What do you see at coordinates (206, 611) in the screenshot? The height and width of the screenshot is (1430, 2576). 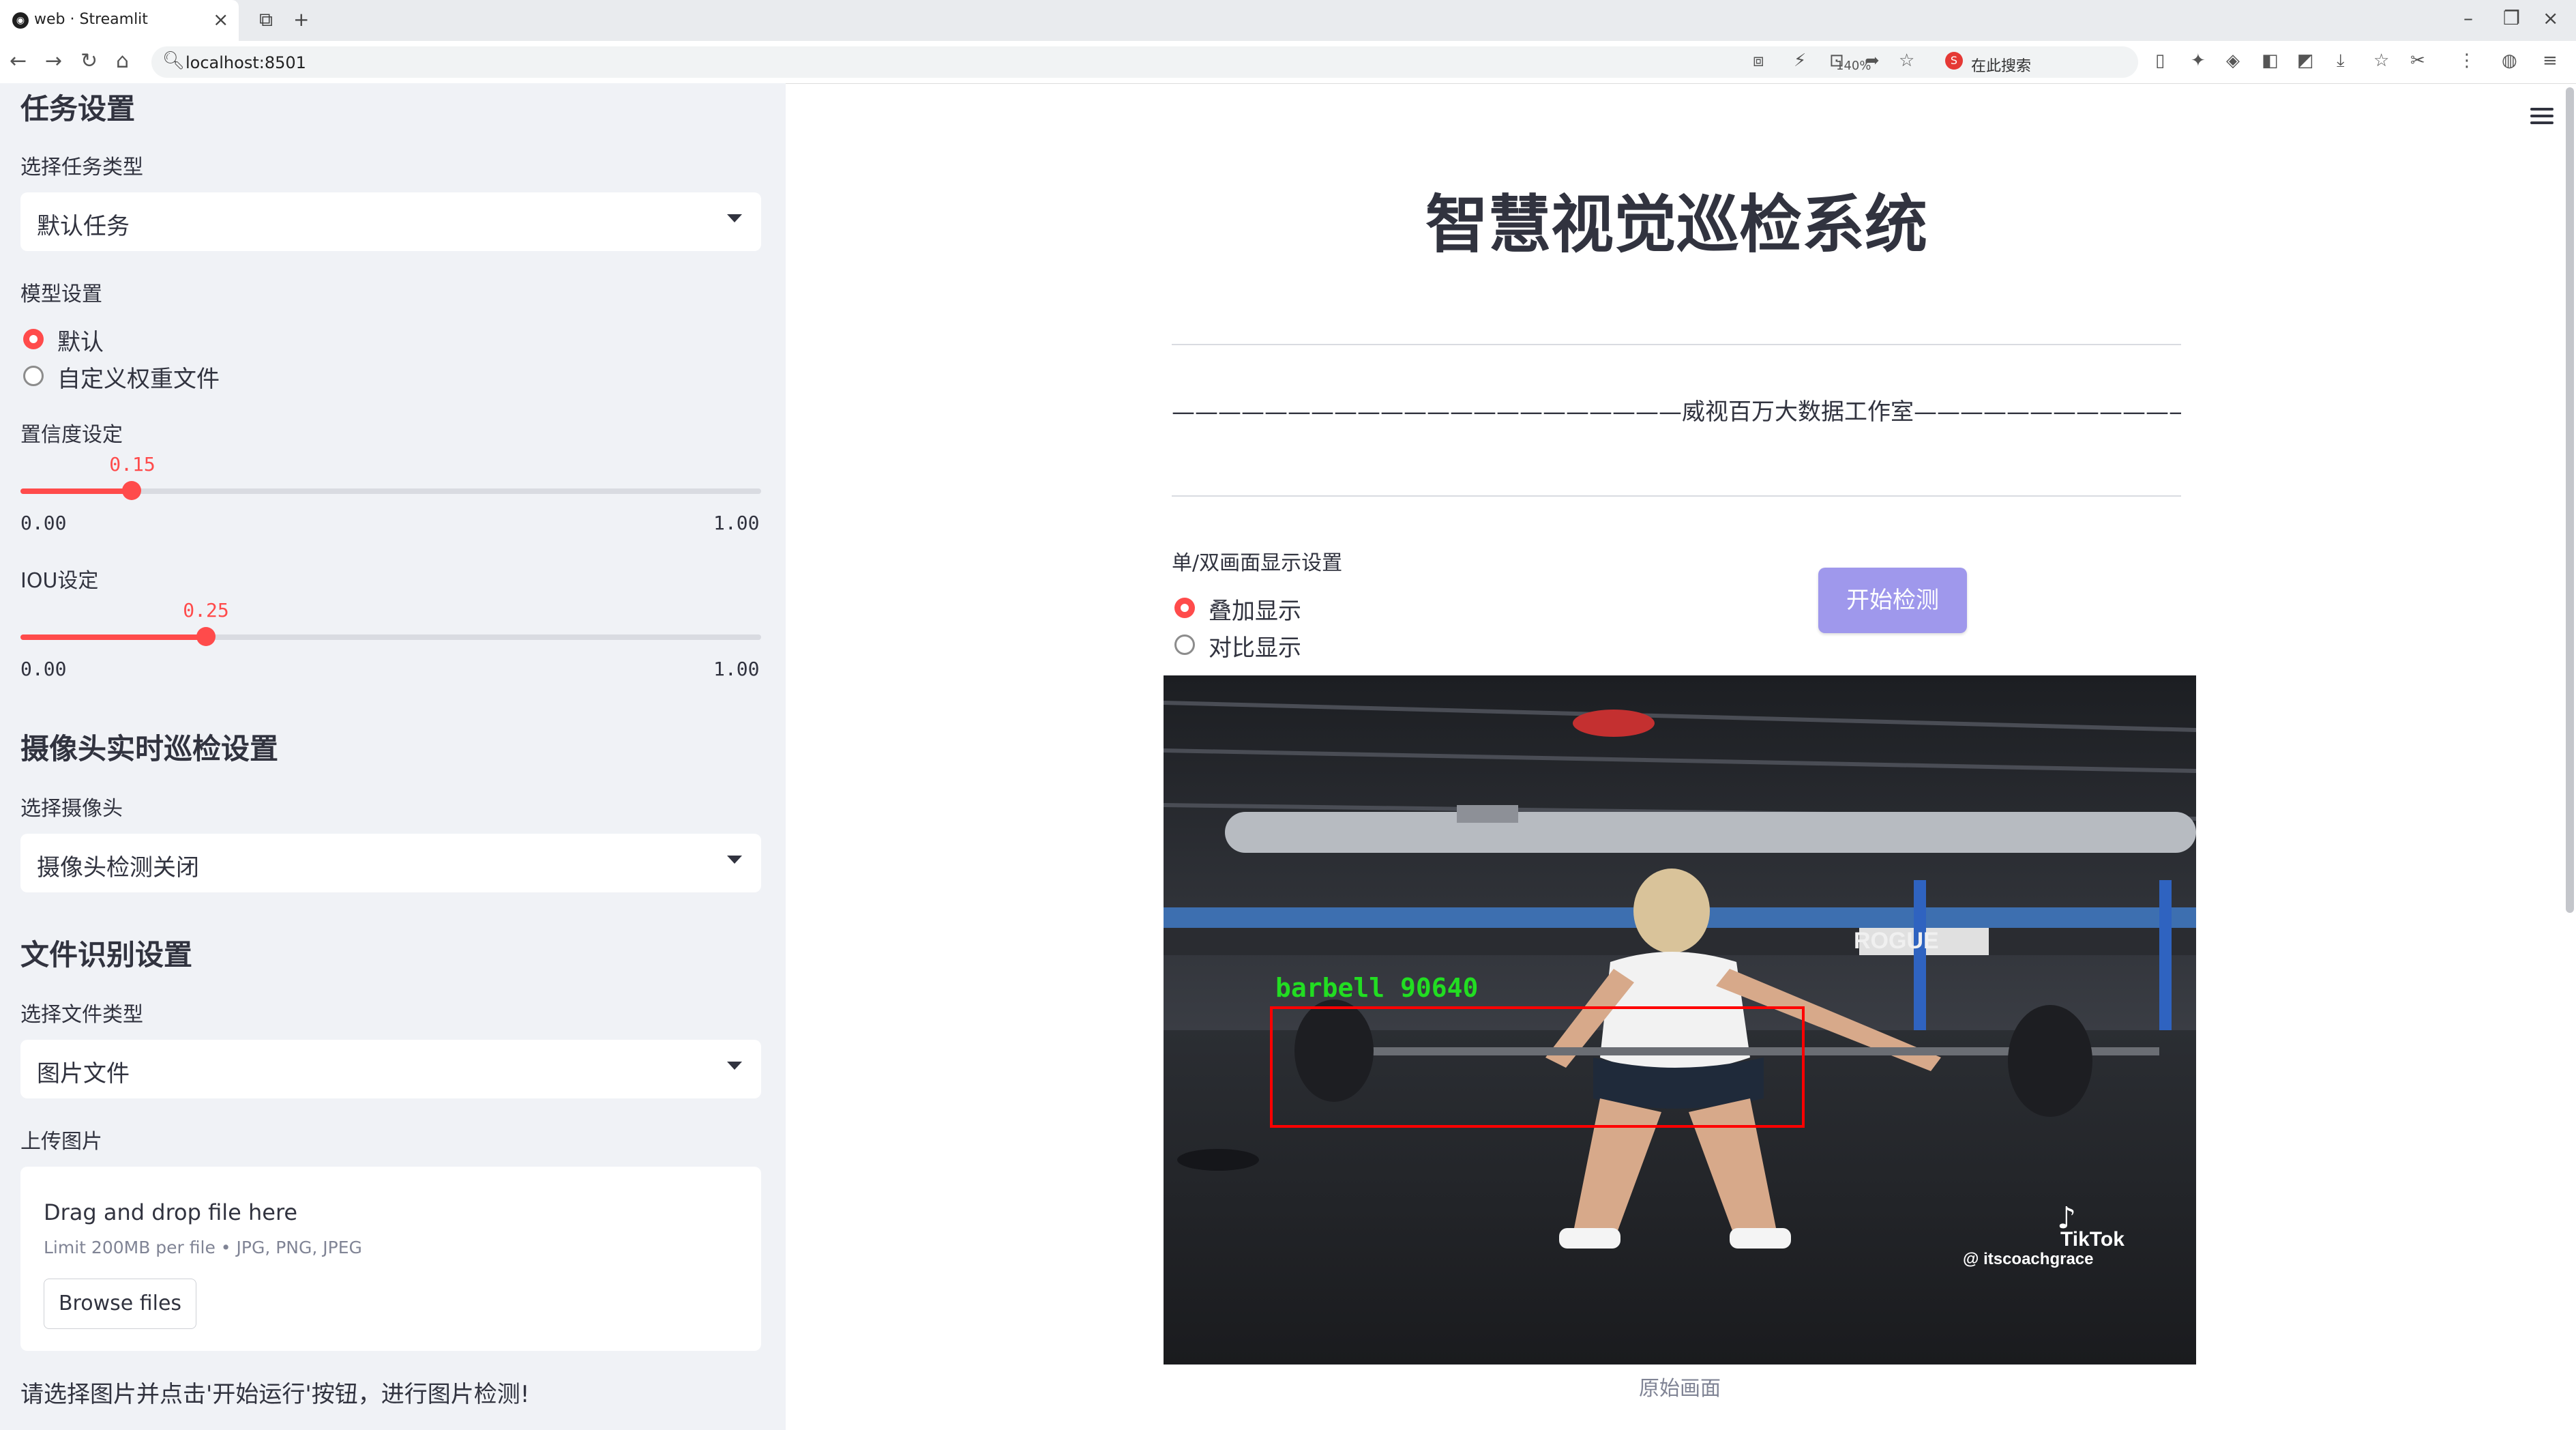 I see `iou-value: 0.25` at bounding box center [206, 611].